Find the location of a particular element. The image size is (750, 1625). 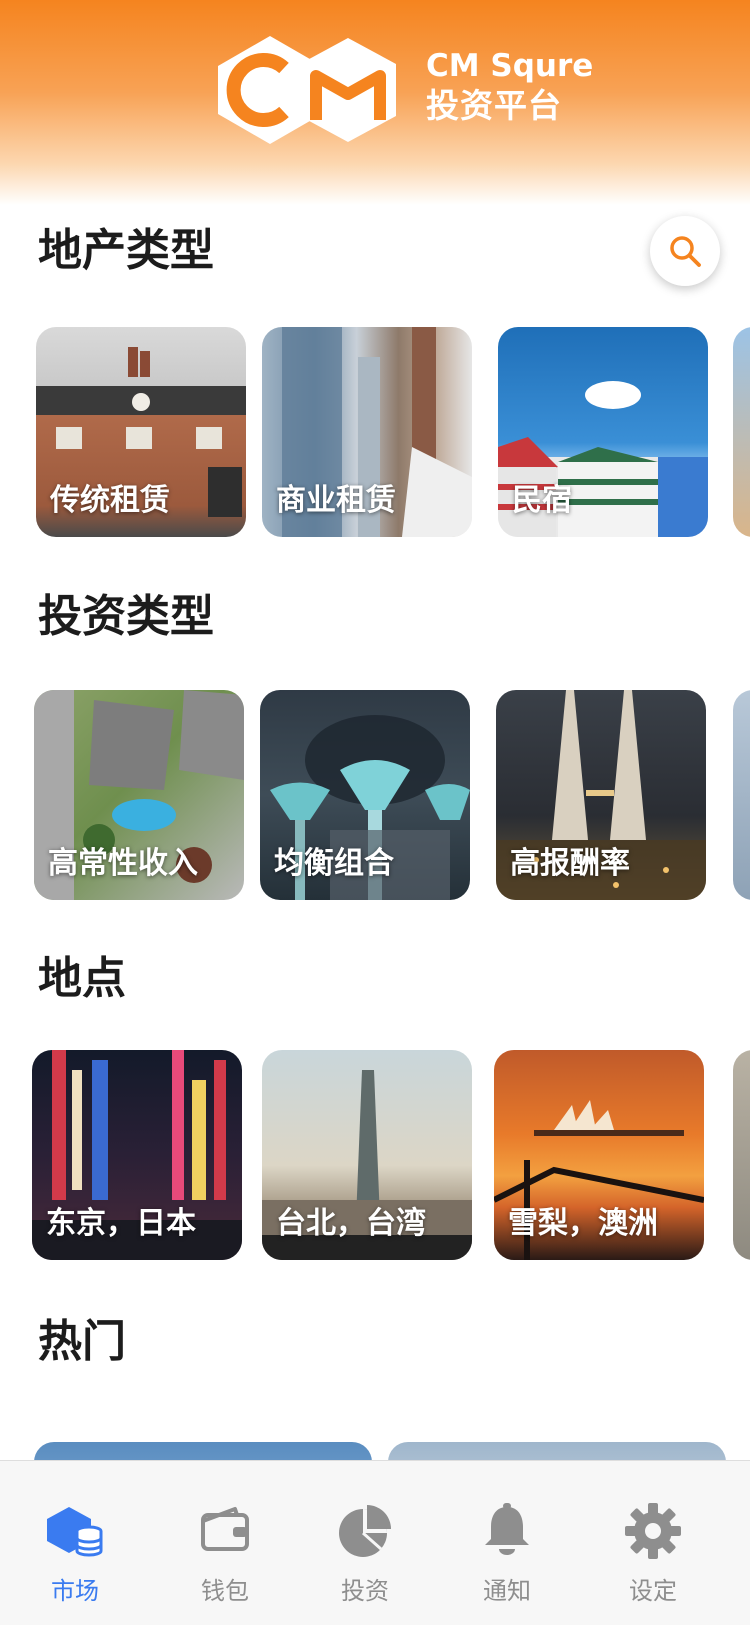

tab-label: 市场 is located at coordinates (75, 1591).